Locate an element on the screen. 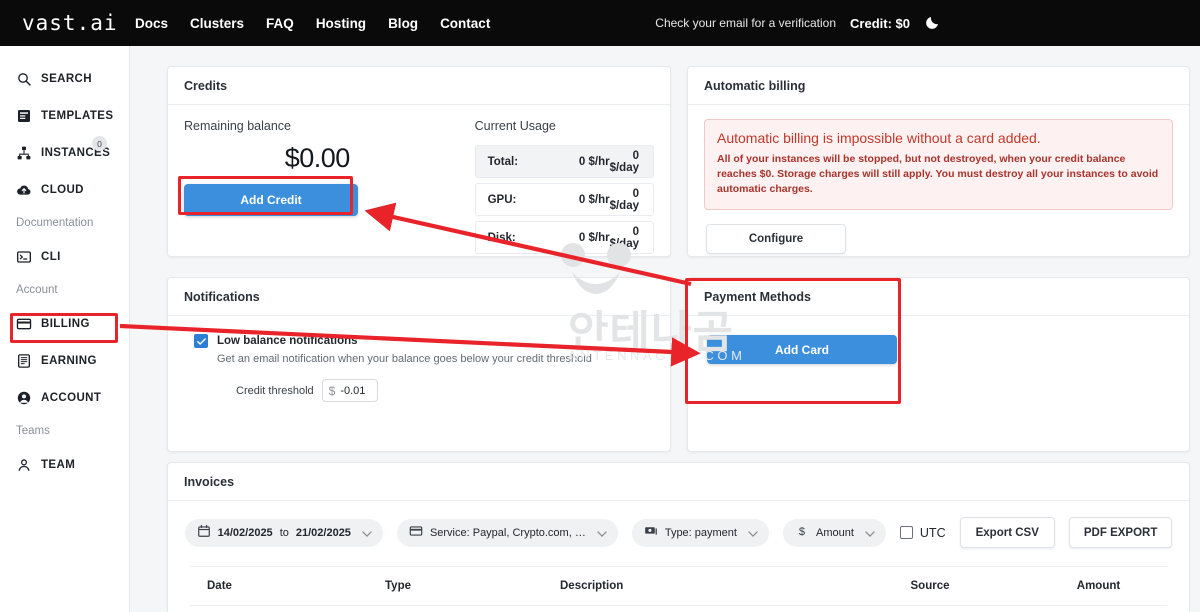 This screenshot has width=1200, height=612. remaining-balance-label: Remaining balance is located at coordinates (238, 126).